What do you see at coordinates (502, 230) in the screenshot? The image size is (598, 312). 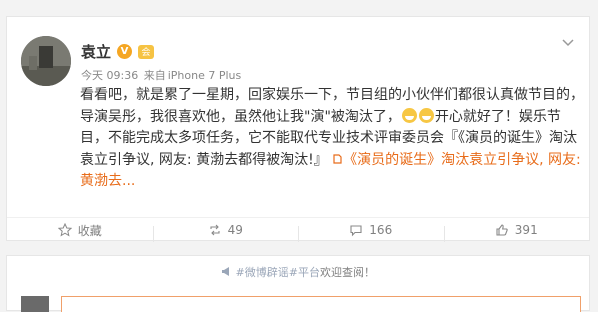 I see `thumbs-up-icon` at bounding box center [502, 230].